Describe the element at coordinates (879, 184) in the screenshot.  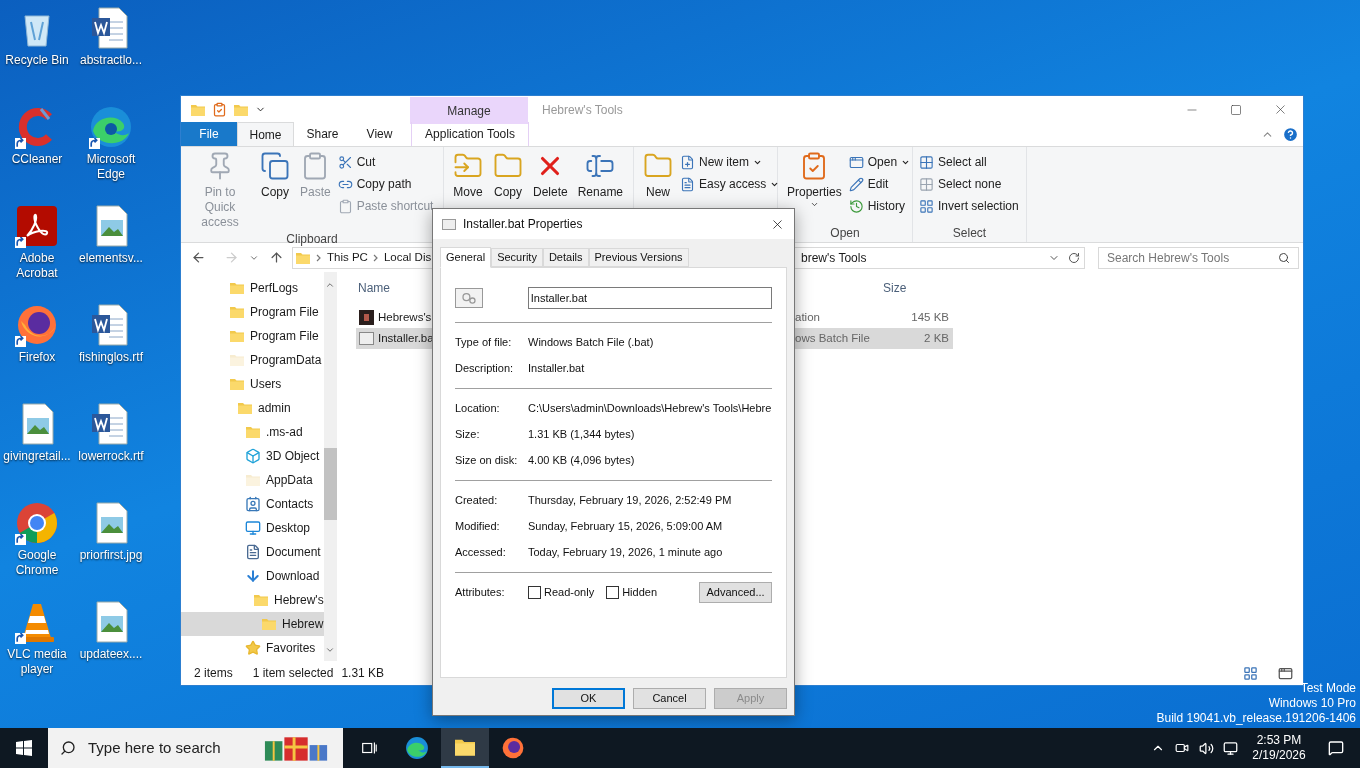
I see `ribbon-button: Edit` at that location.